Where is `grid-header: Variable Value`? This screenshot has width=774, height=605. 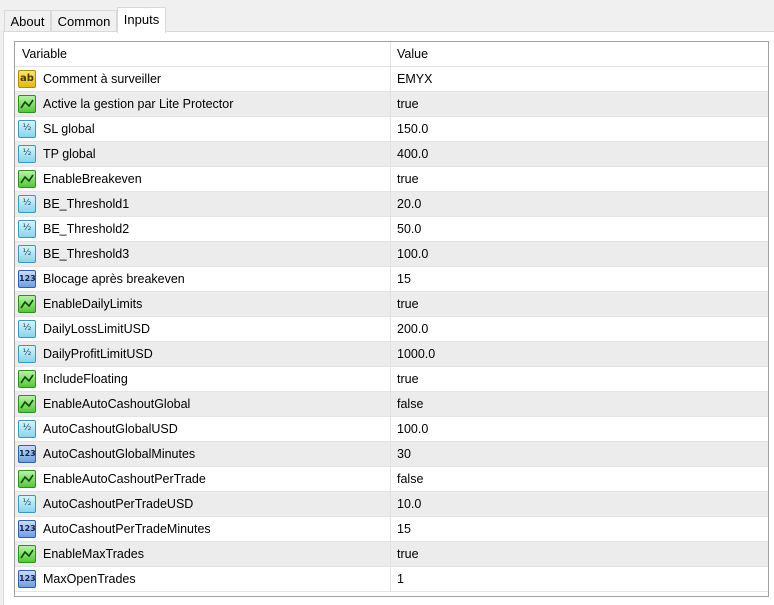
grid-header: Variable Value is located at coordinates (391, 54).